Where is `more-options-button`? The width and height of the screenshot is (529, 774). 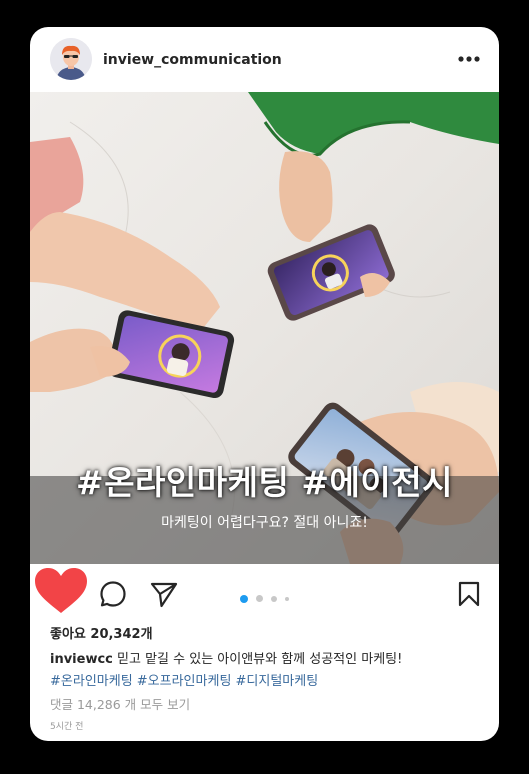
more-options-button is located at coordinates (469, 59).